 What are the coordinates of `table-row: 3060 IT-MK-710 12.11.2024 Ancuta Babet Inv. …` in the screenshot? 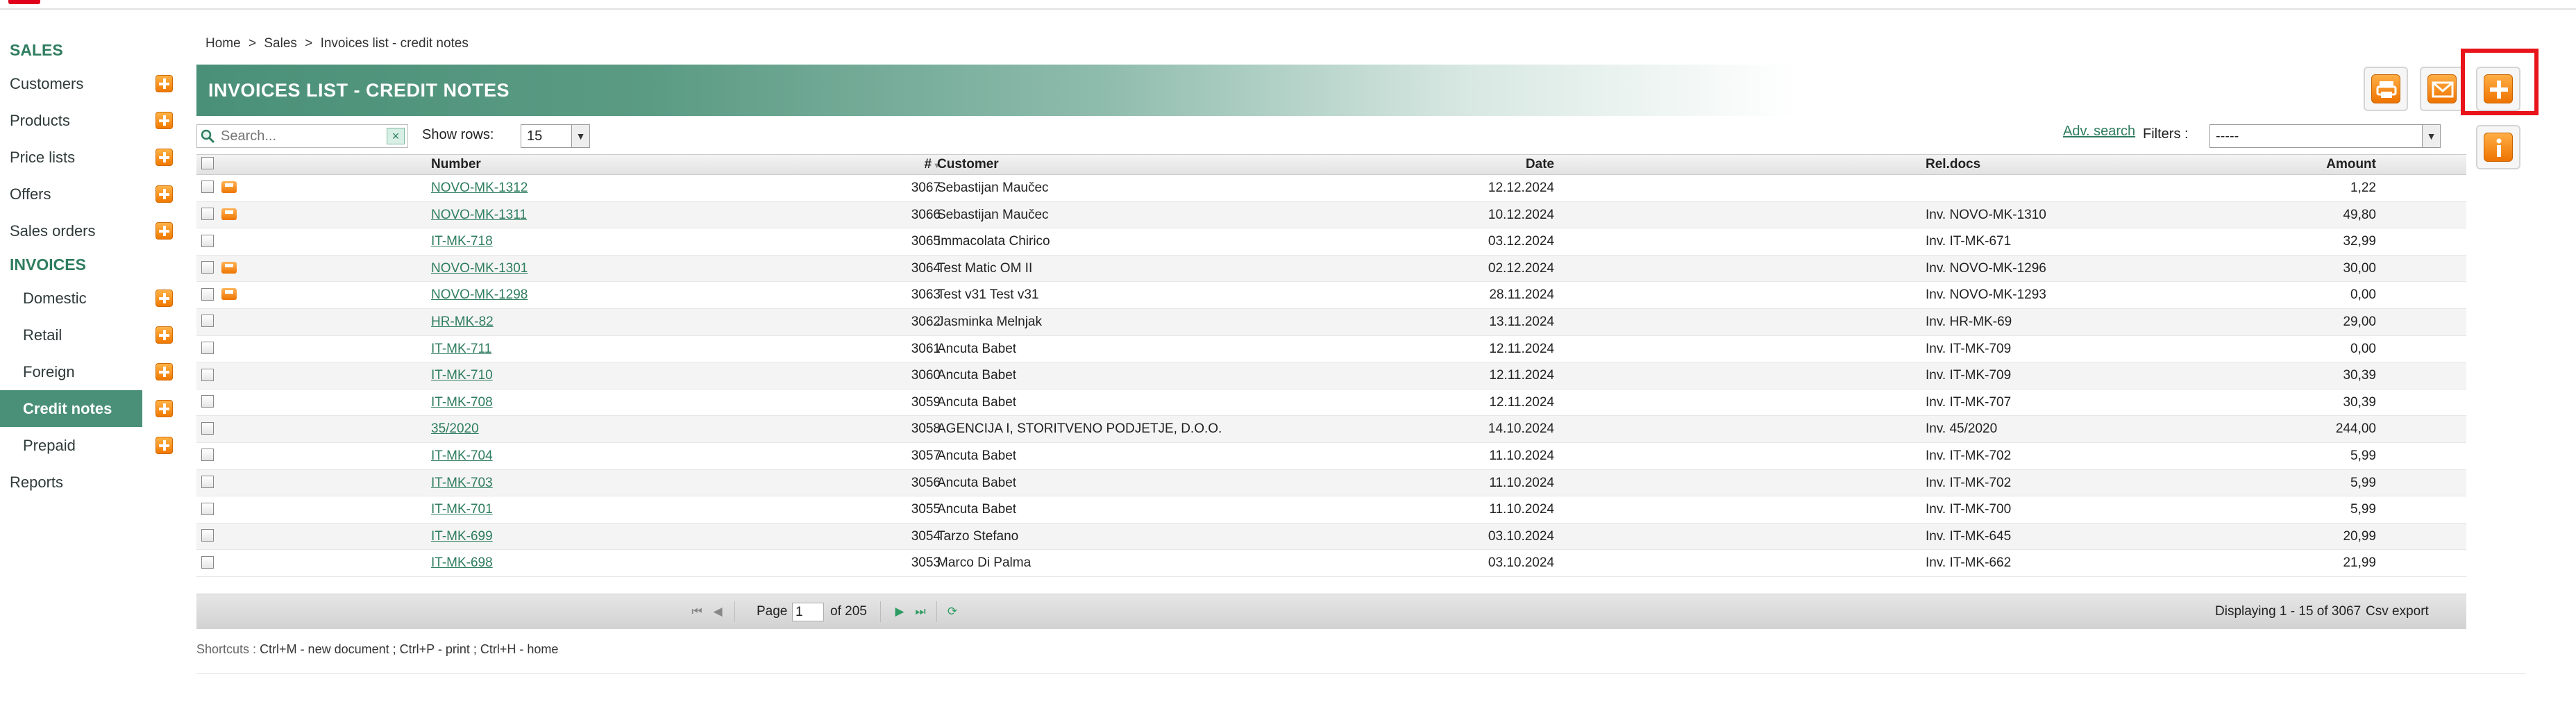 It's located at (1331, 376).